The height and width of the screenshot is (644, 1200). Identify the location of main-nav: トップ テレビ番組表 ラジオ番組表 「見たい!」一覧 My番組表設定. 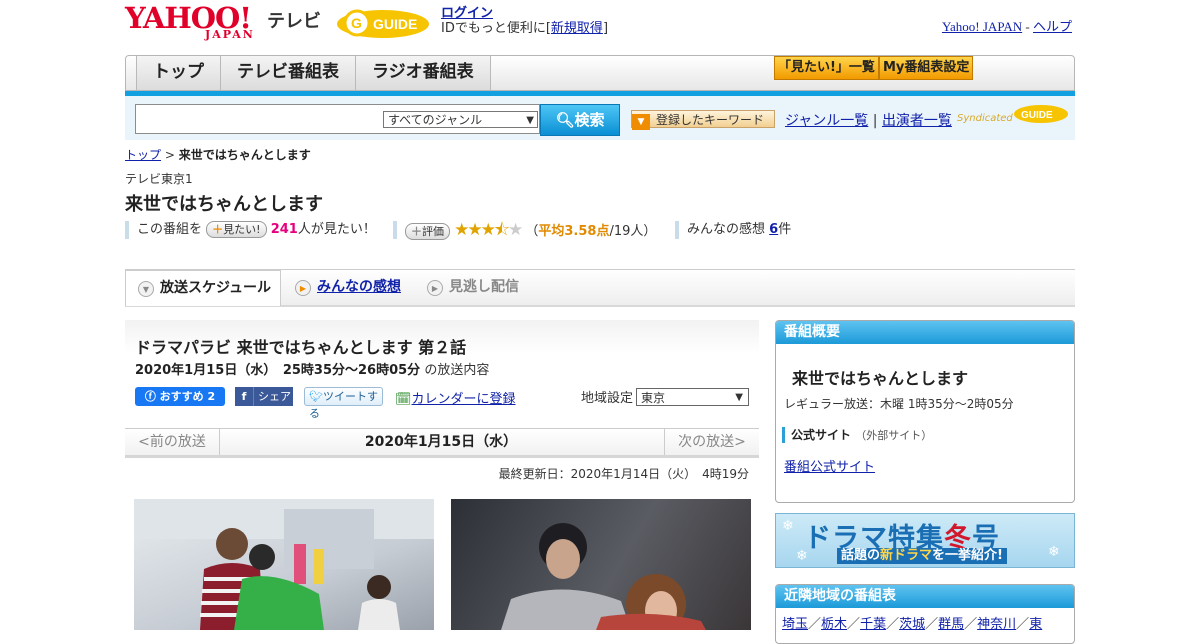
(600, 73).